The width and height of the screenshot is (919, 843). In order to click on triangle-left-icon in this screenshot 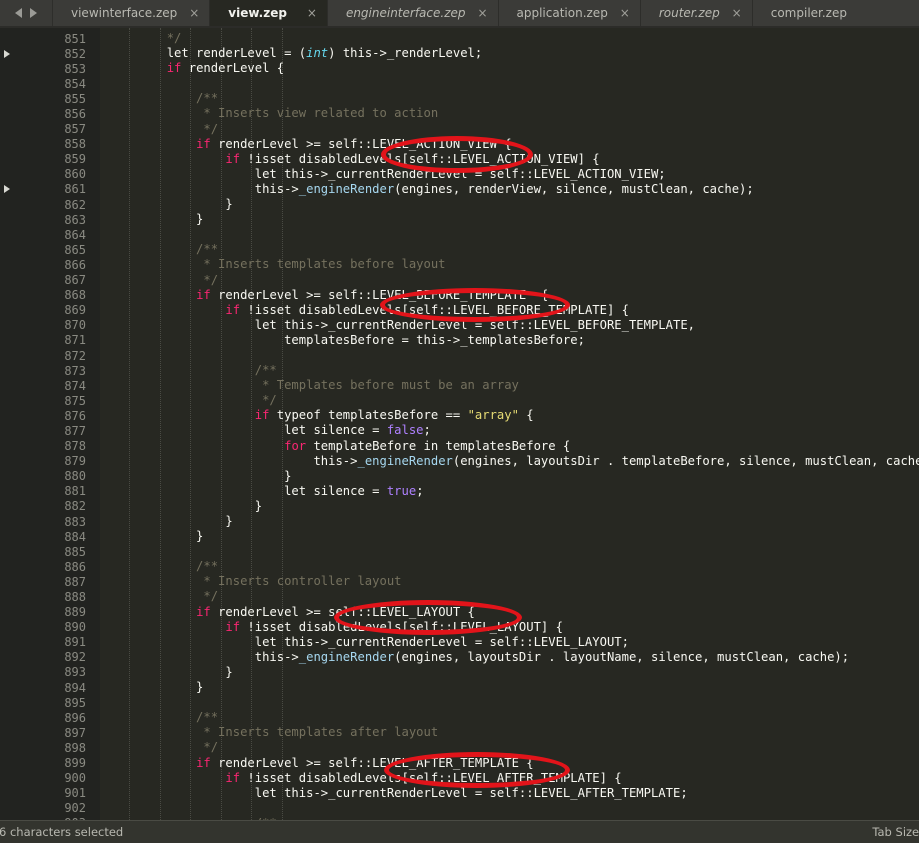, I will do `click(18, 13)`.